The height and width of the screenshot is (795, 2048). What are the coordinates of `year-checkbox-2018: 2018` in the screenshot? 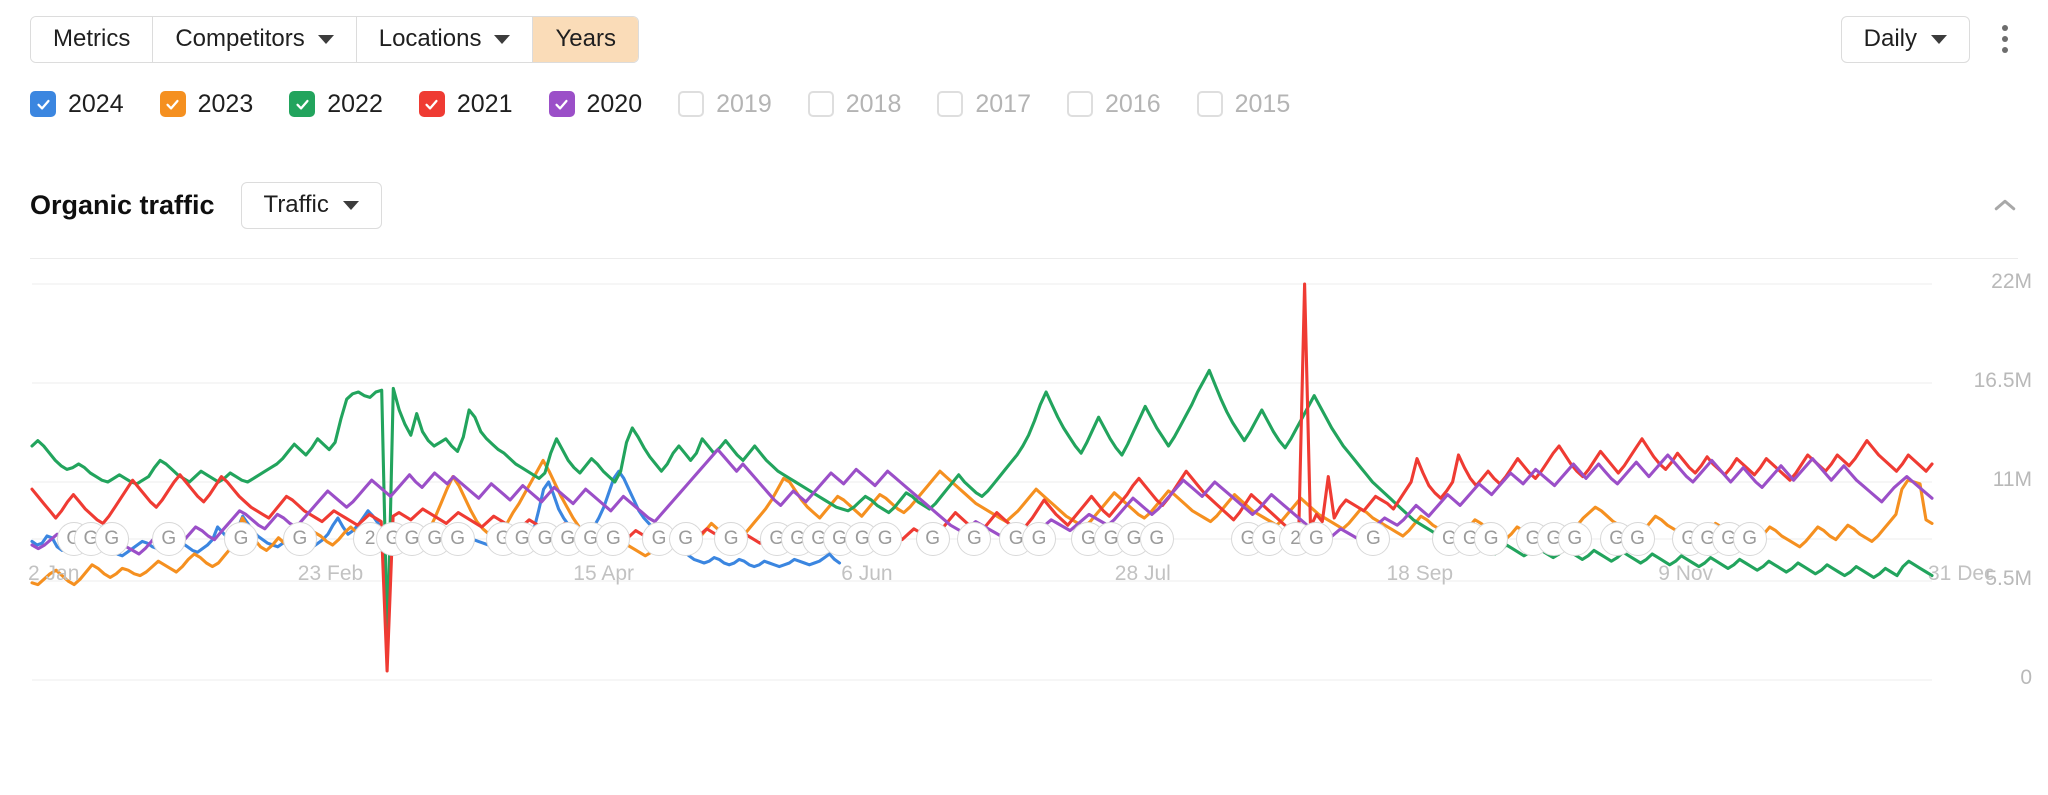 It's located at (854, 104).